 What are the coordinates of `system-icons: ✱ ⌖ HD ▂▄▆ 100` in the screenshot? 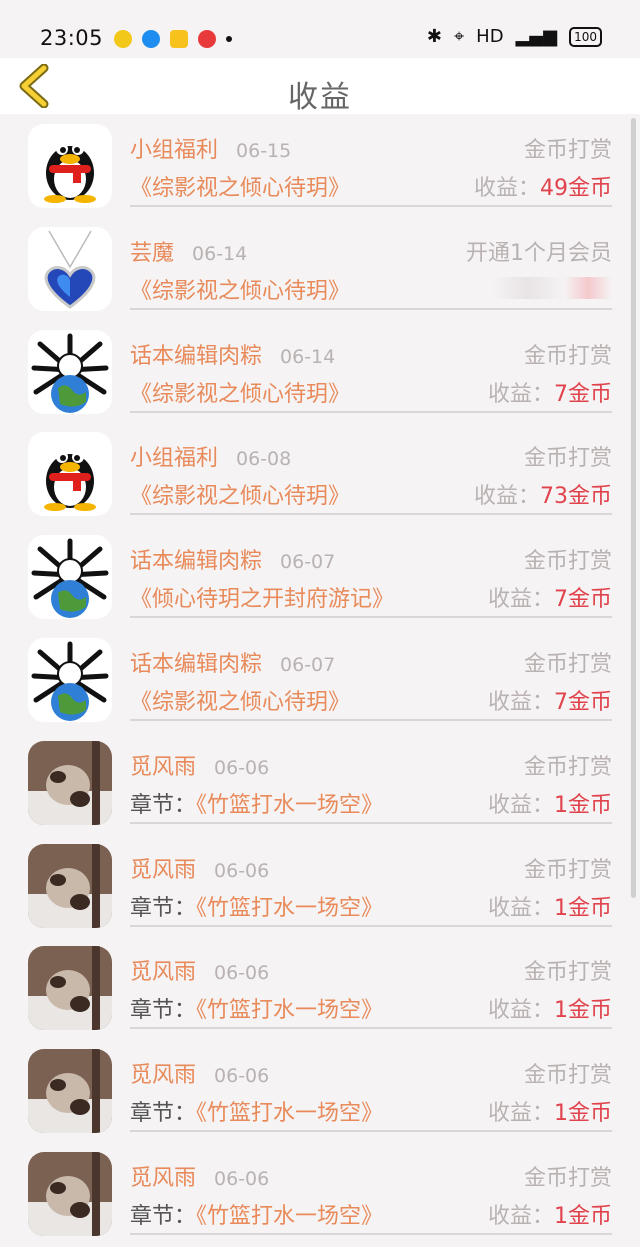 It's located at (514, 36).